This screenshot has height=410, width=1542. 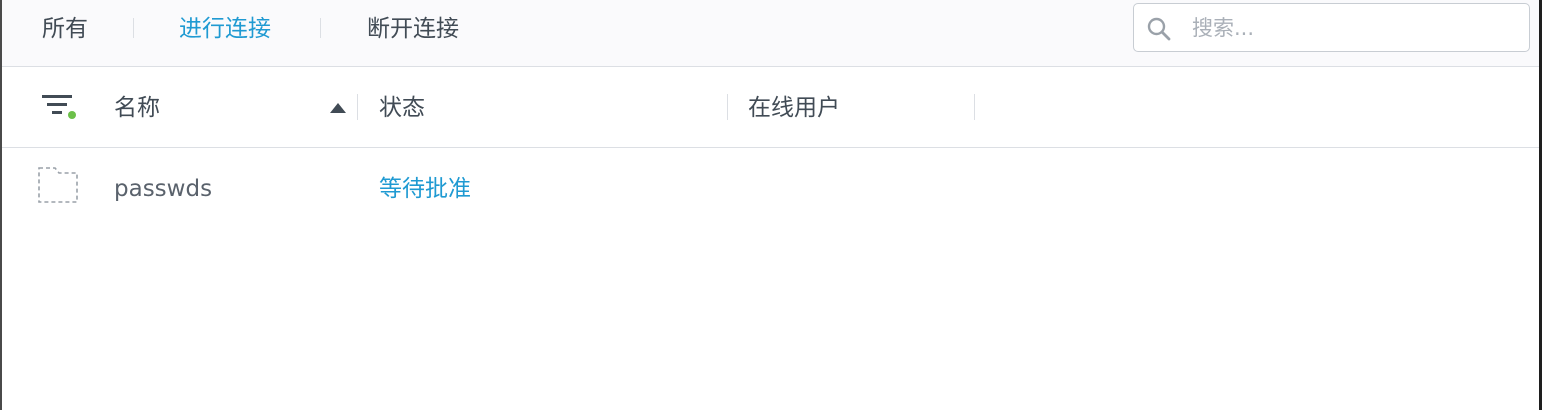 I want to click on column-header-status: 状态, so click(x=402, y=107).